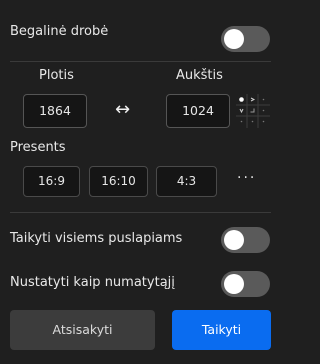  What do you see at coordinates (96, 238) in the screenshot?
I see `apply-all-pages-label: Taikyti visiems puslapiams` at bounding box center [96, 238].